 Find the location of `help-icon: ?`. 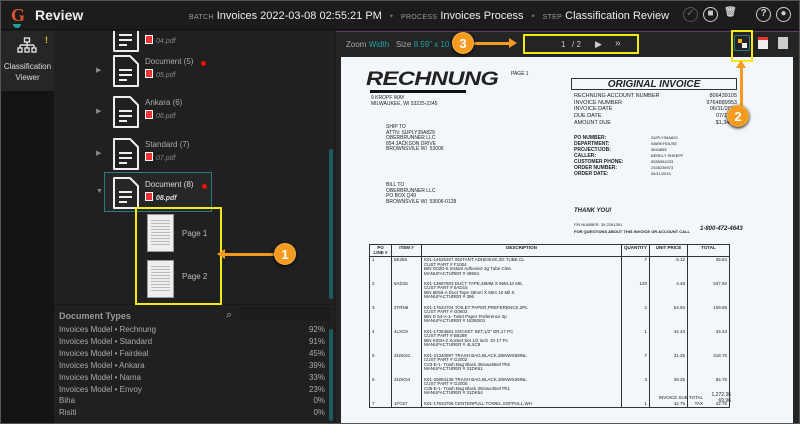

help-icon: ? is located at coordinates (763, 14).